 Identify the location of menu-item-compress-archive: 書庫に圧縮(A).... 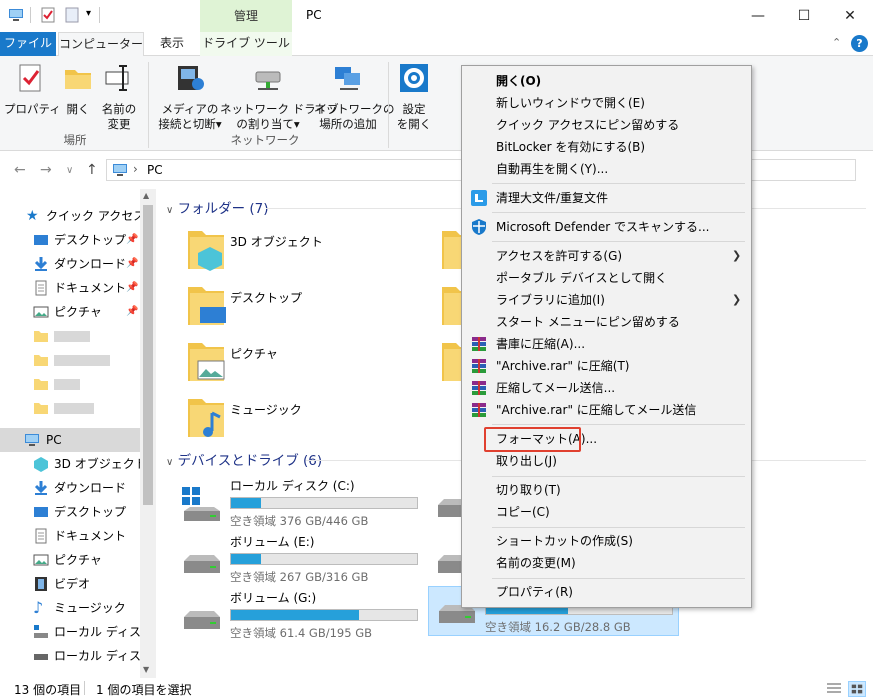
(606, 344).